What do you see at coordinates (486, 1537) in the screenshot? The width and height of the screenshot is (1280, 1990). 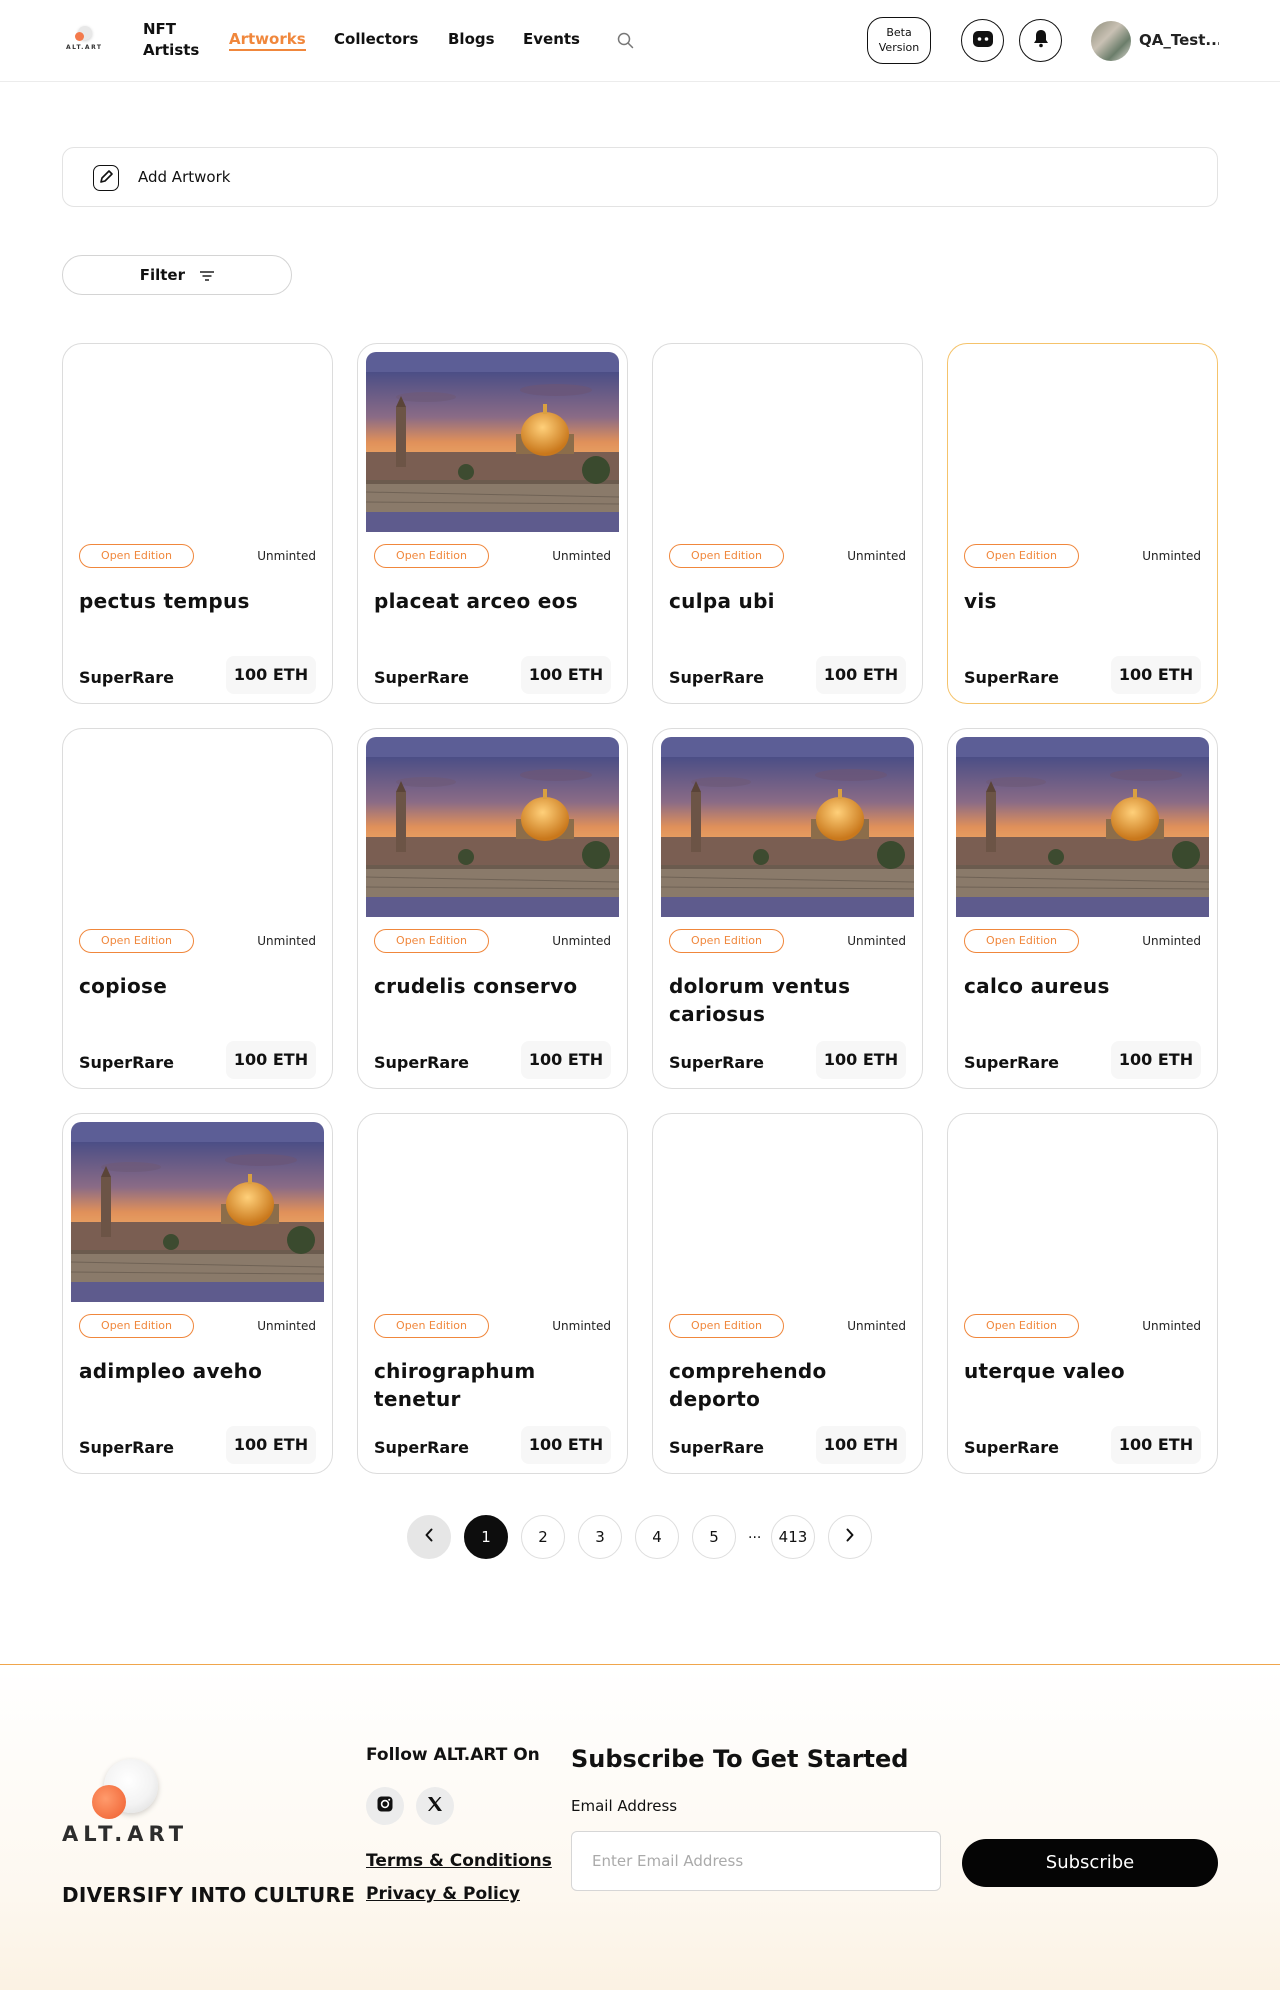 I see `page-1-button: 1` at bounding box center [486, 1537].